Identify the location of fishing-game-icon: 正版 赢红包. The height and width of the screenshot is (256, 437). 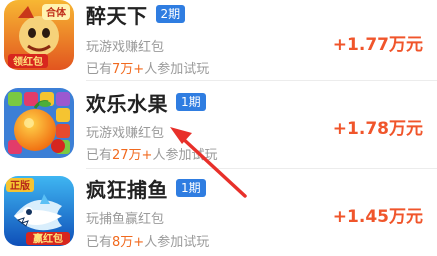
(39, 211).